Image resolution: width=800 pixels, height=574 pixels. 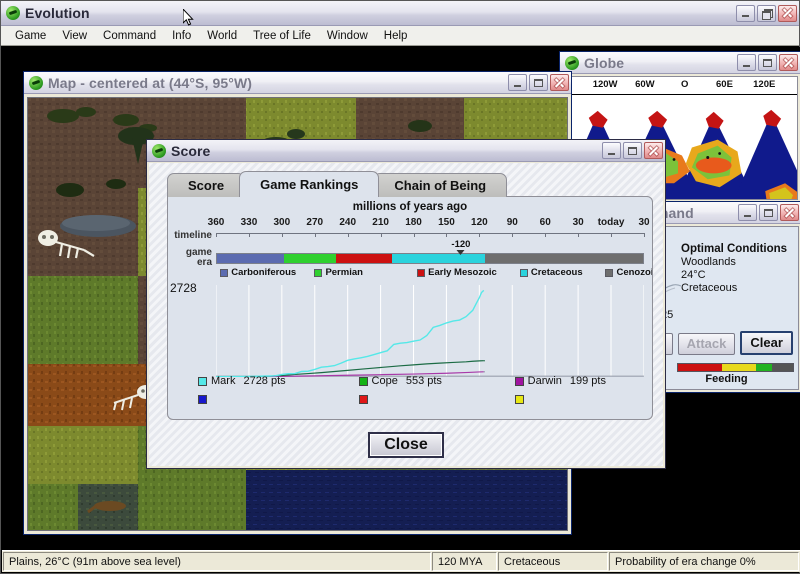 What do you see at coordinates (181, 36) in the screenshot?
I see `menu-info: Info` at bounding box center [181, 36].